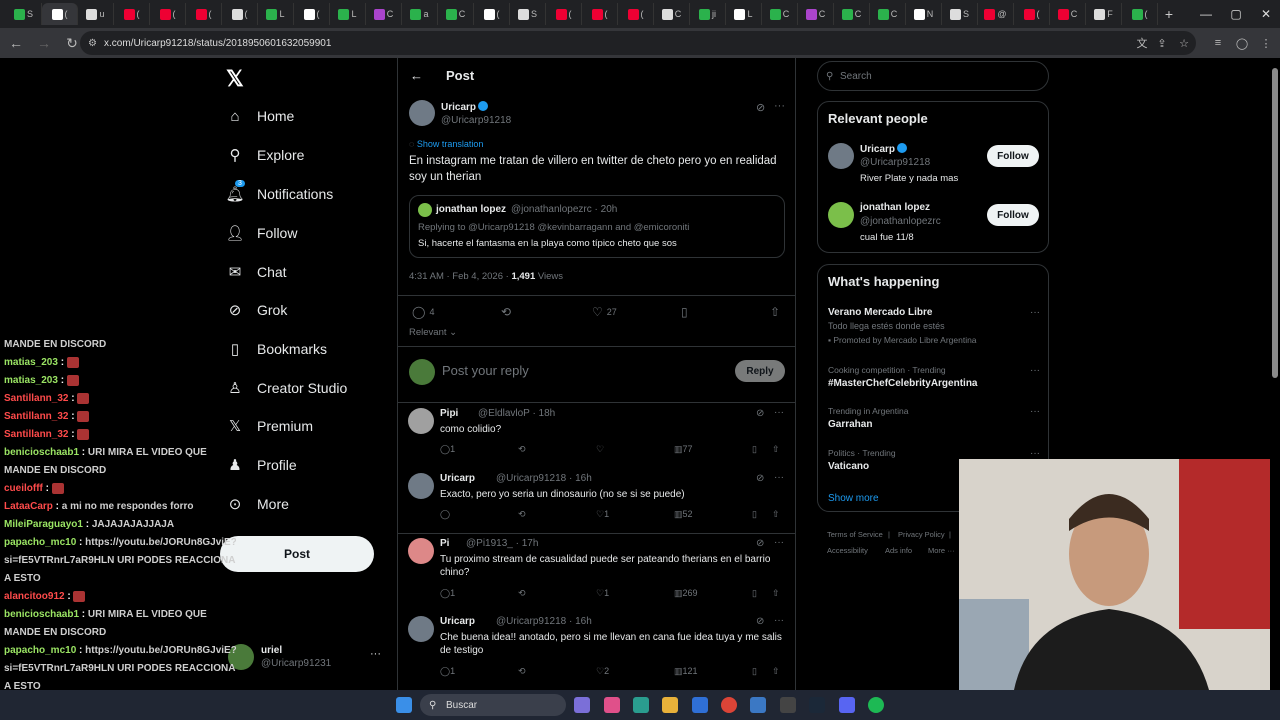  I want to click on nav-bookmarks: ▯ Bookmarks, so click(276, 349).